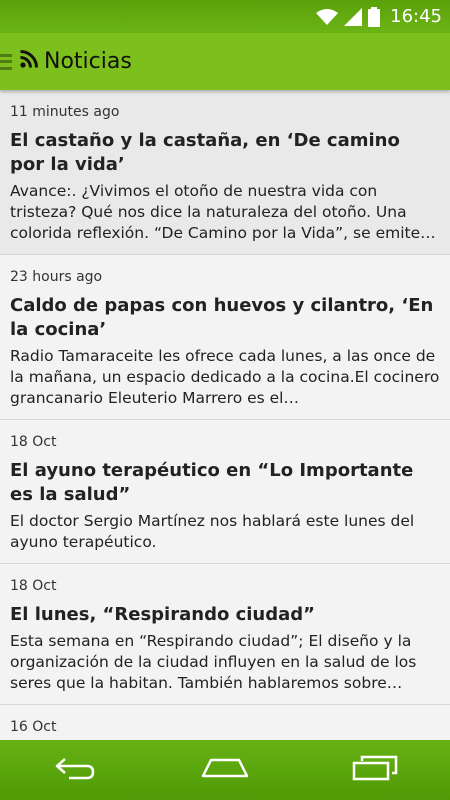  I want to click on home-icon, so click(225, 770).